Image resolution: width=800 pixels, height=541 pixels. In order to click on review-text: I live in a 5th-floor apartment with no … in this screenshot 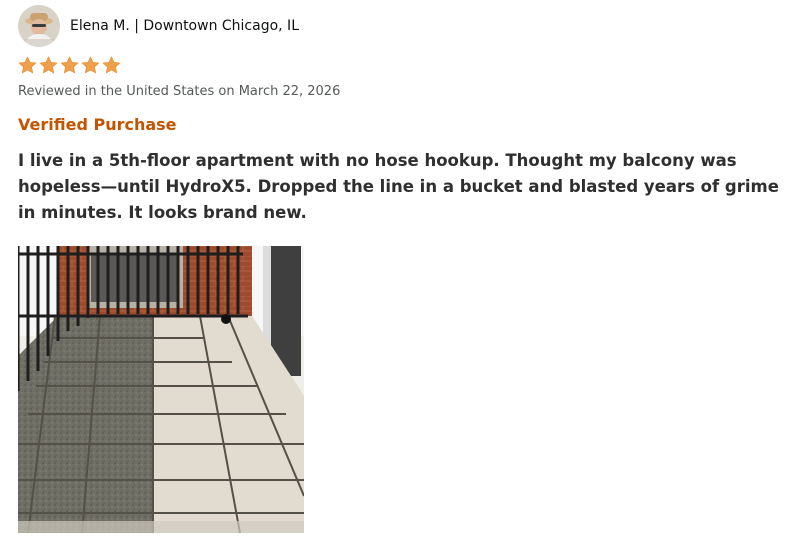, I will do `click(398, 186)`.